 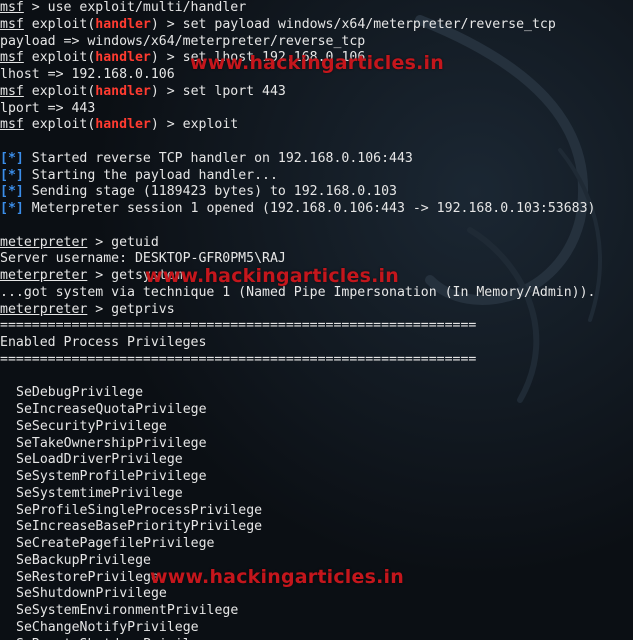 I want to click on terminal-line: lport => 443, so click(x=48, y=108).